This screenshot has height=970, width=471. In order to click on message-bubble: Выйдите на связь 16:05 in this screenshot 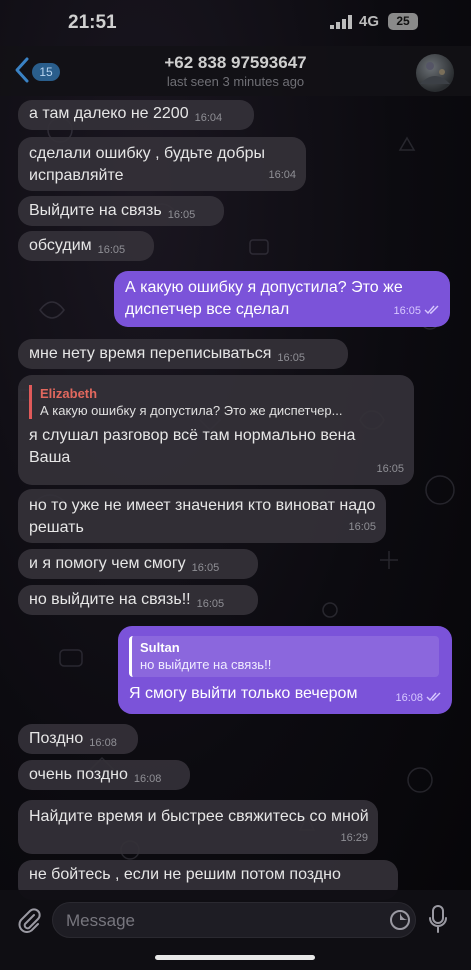, I will do `click(121, 211)`.